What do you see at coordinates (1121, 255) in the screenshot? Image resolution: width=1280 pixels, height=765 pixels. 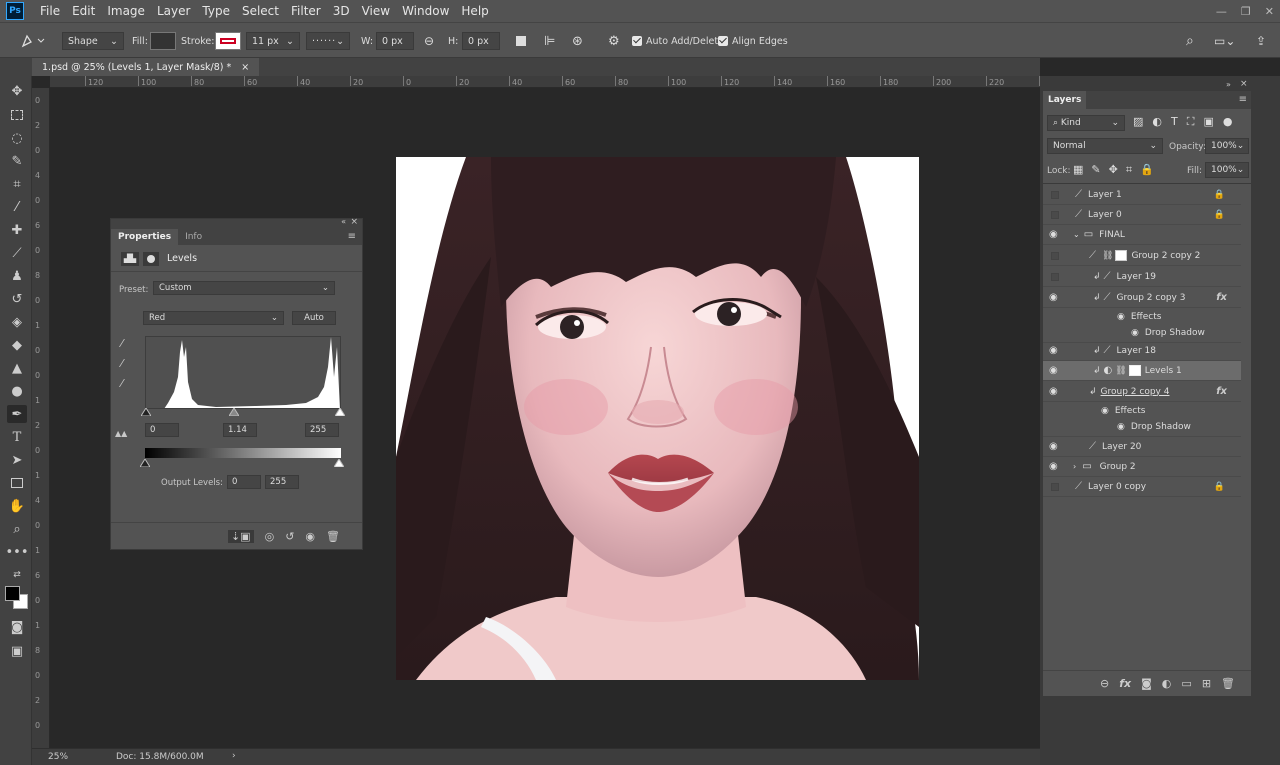 I see `layer-mask-thumbnail` at bounding box center [1121, 255].